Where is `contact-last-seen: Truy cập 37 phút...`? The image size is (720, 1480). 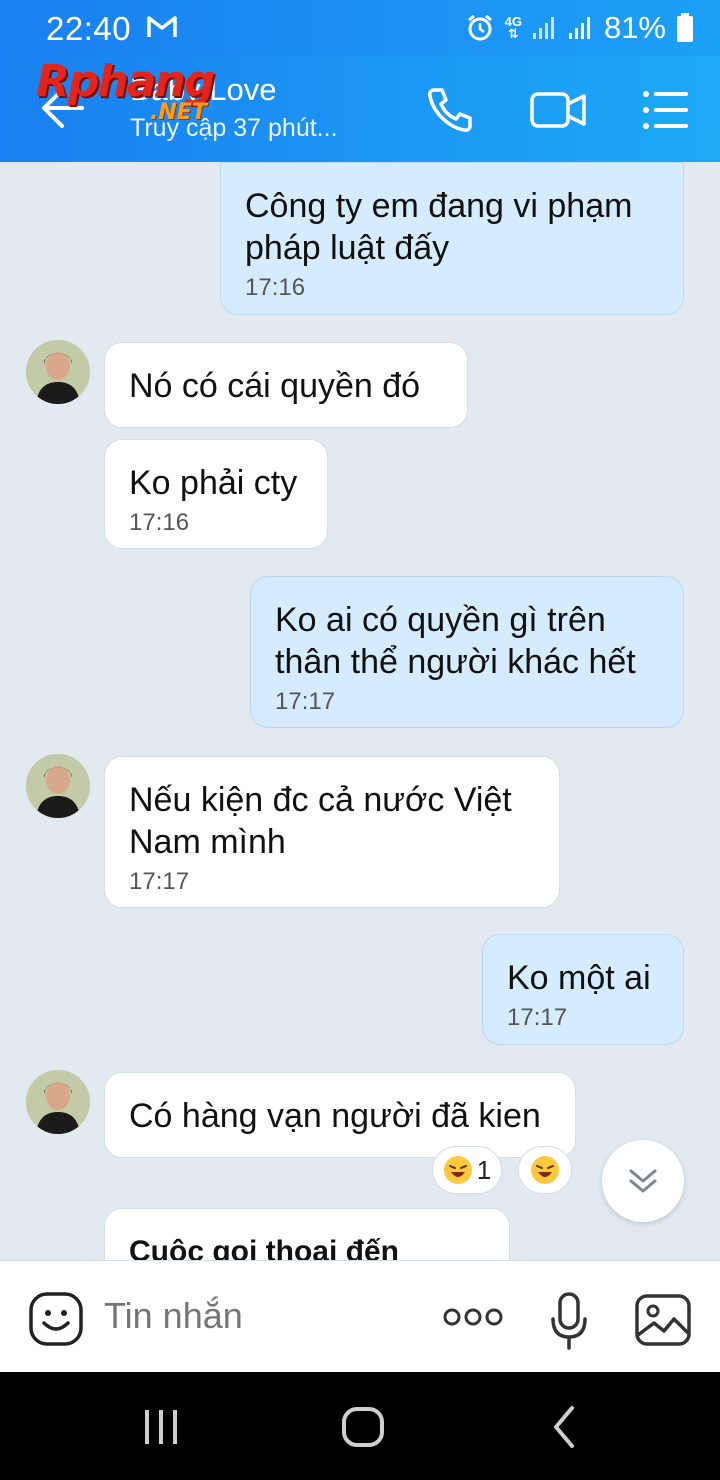 contact-last-seen: Truy cập 37 phút... is located at coordinates (234, 128).